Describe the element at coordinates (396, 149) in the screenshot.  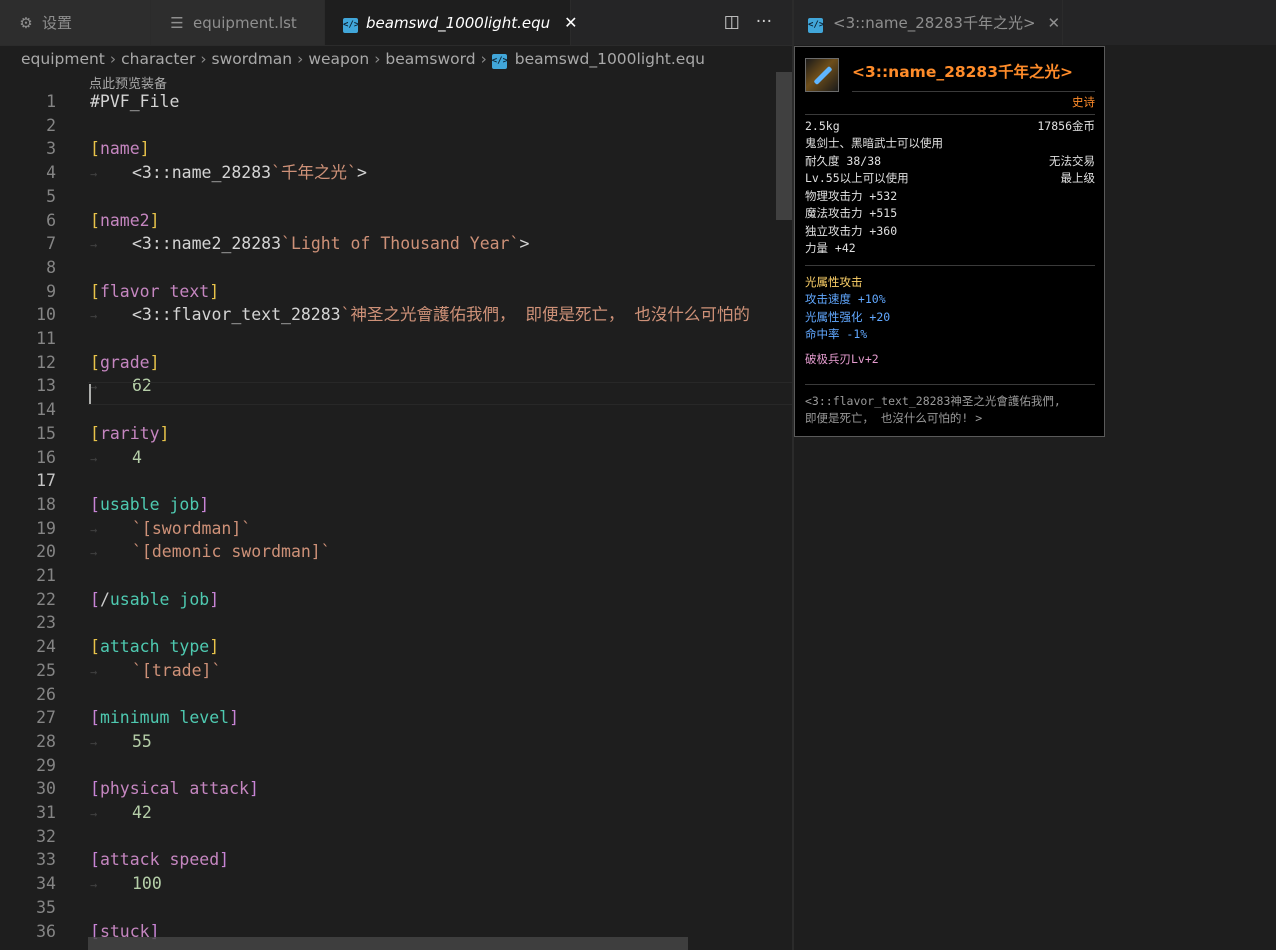
I see `code-line: 3 [name]` at that location.